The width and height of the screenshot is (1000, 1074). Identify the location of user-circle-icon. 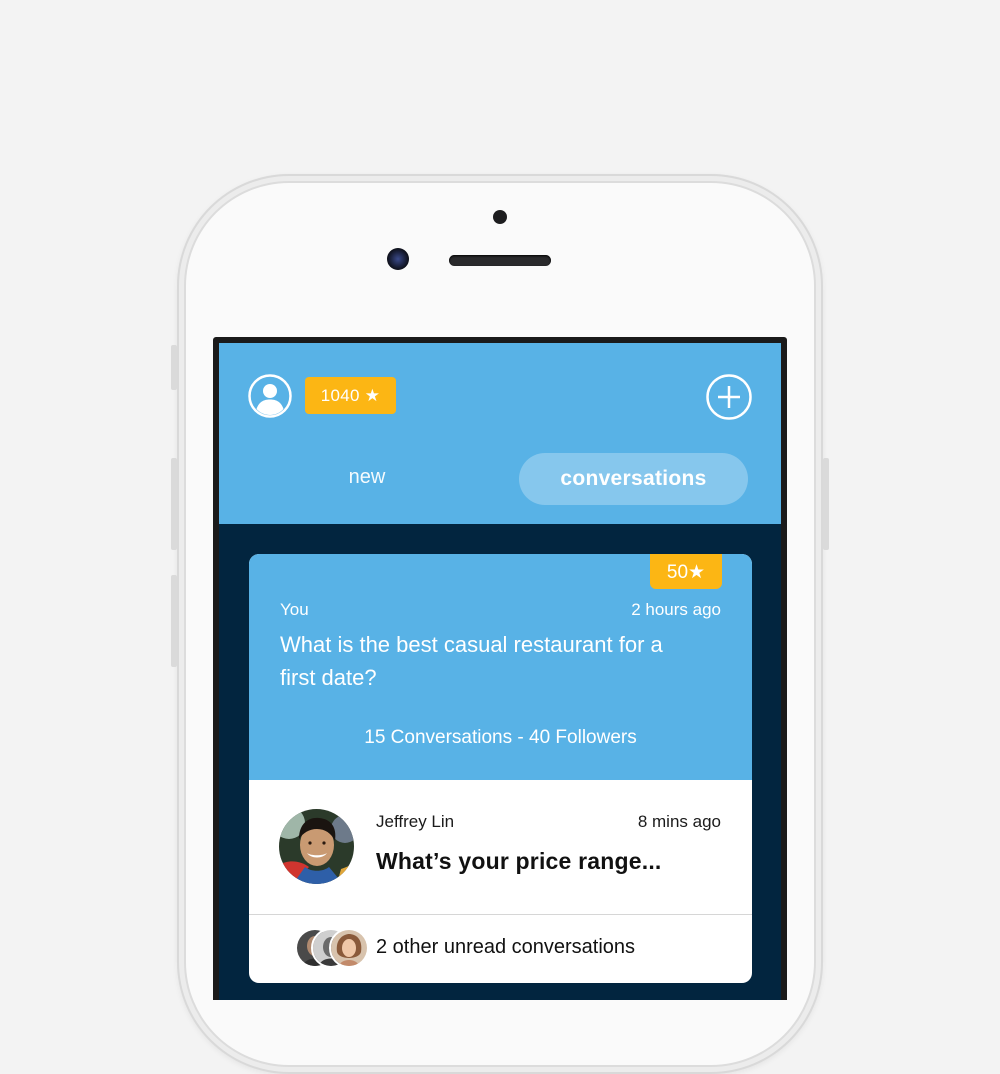
(270, 396).